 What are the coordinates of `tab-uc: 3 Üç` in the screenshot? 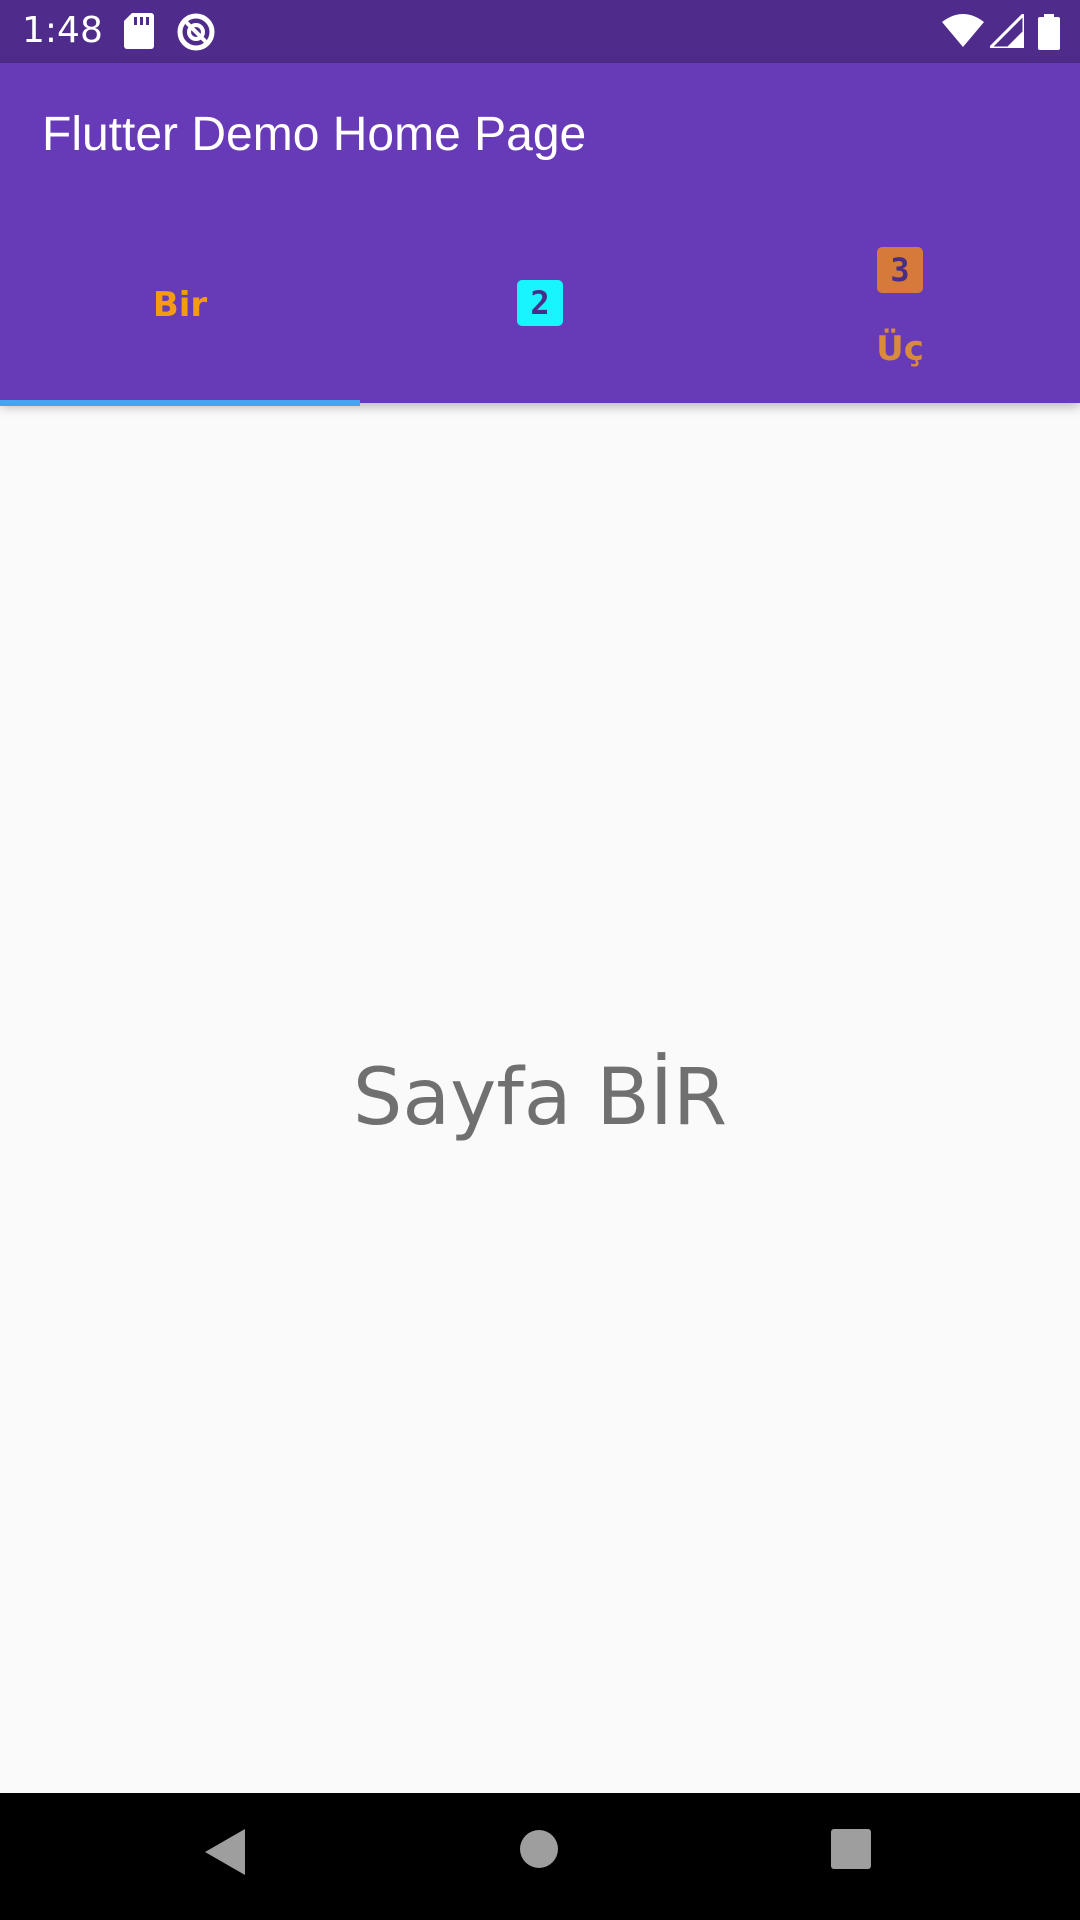 It's located at (900, 313).